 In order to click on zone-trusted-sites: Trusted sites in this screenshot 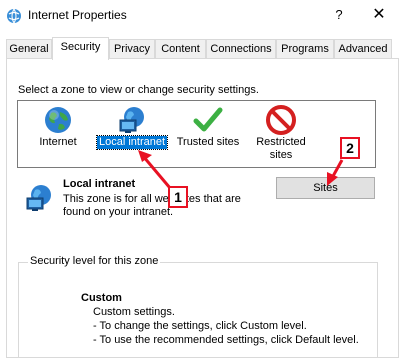, I will do `click(208, 126)`.